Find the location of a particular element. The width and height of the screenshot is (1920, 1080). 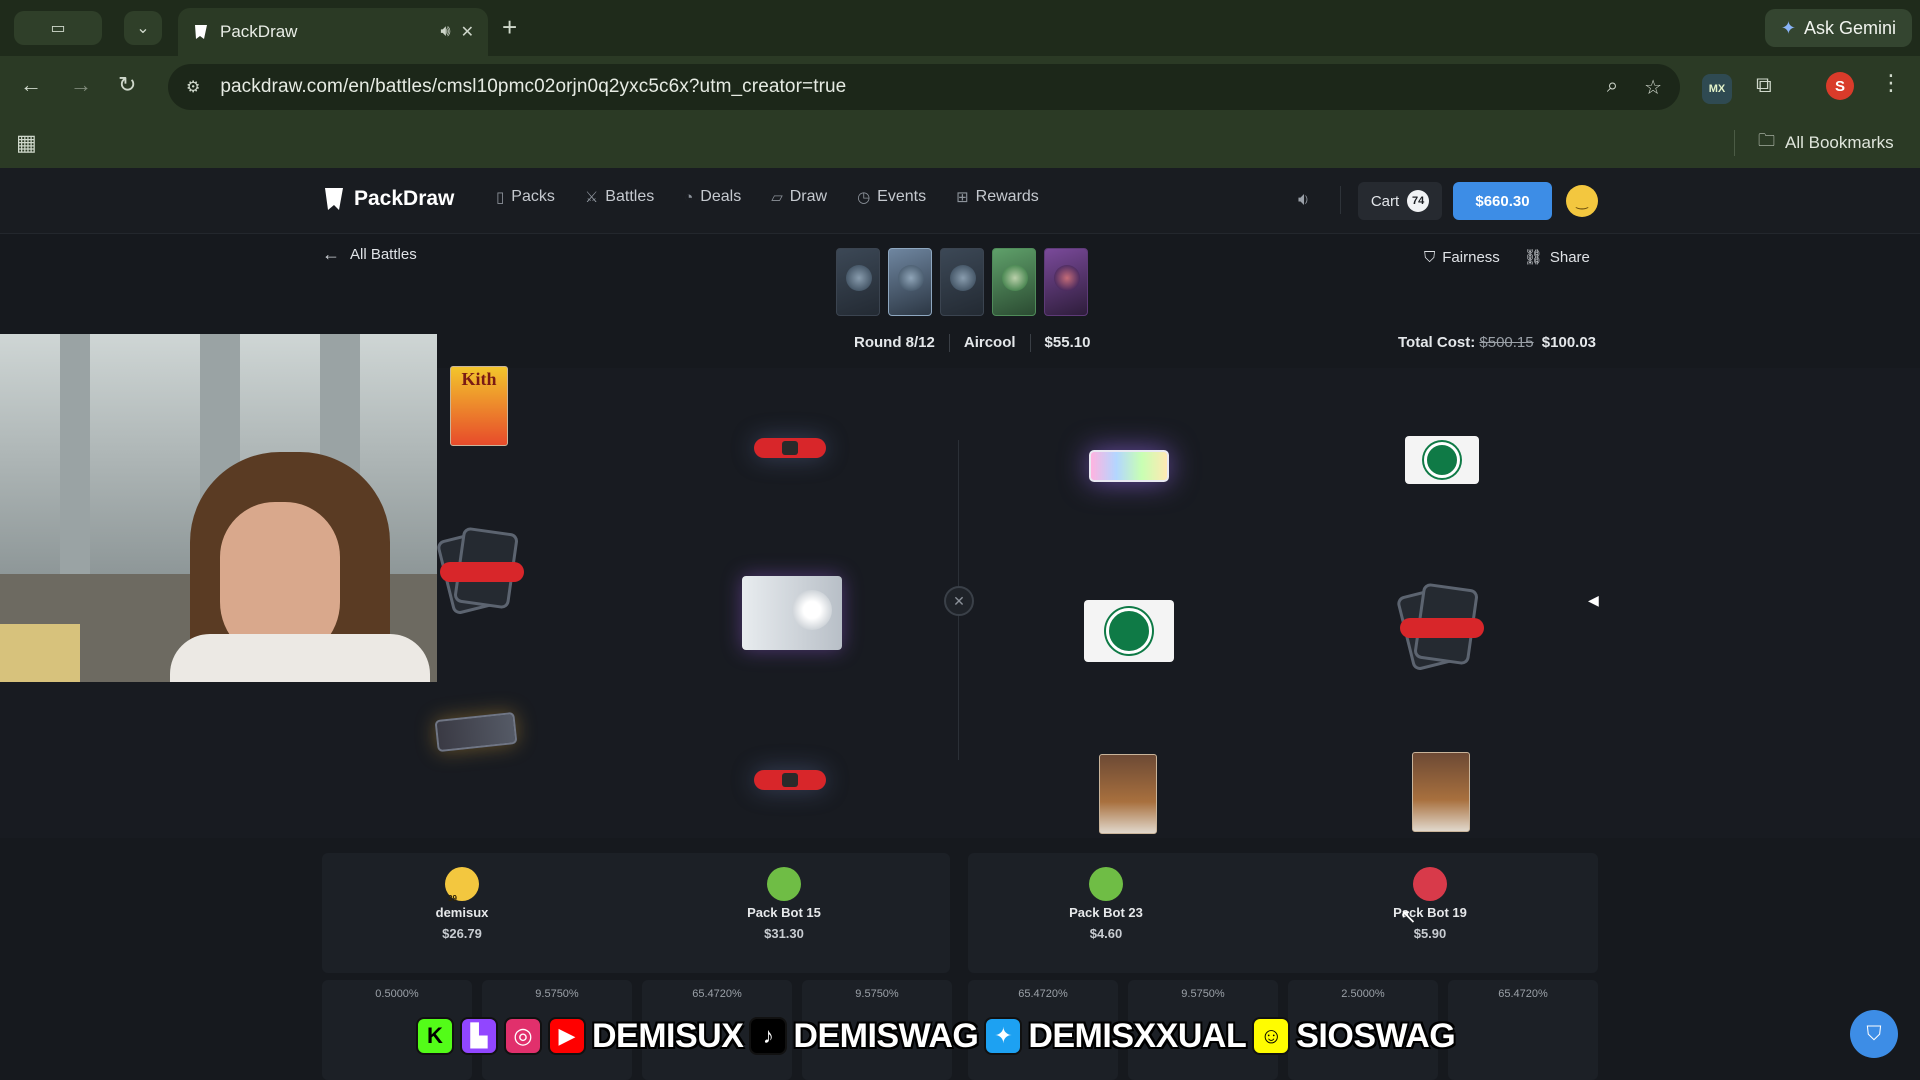

close-tab-icon: ✕ is located at coordinates (467, 32).